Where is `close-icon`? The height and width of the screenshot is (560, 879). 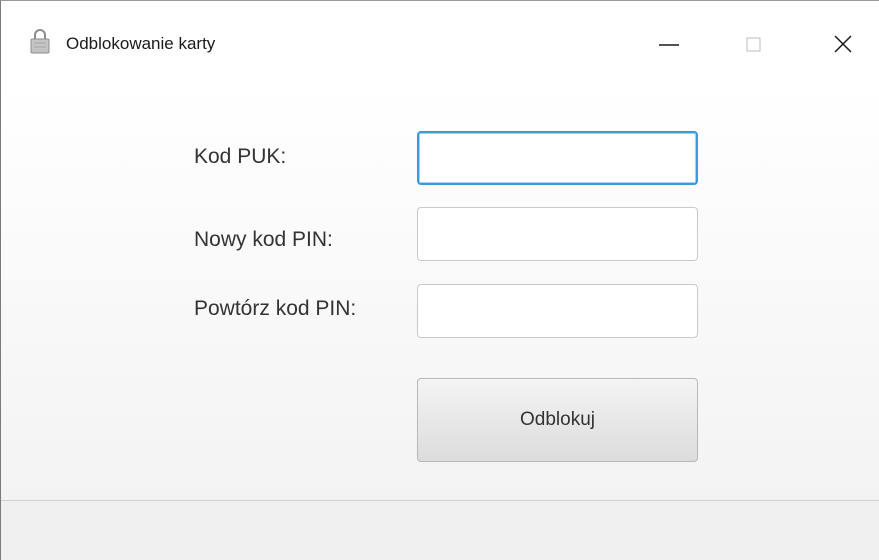 close-icon is located at coordinates (843, 44).